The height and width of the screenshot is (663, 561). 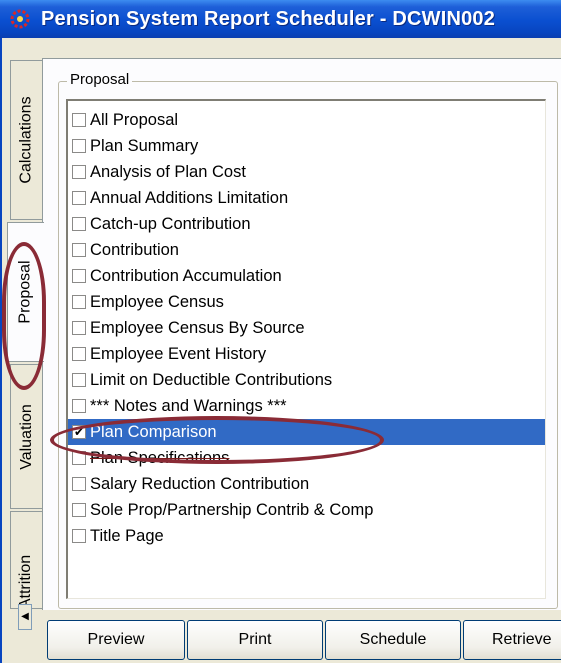 What do you see at coordinates (306, 354) in the screenshot?
I see `list-item: Employee Event History` at bounding box center [306, 354].